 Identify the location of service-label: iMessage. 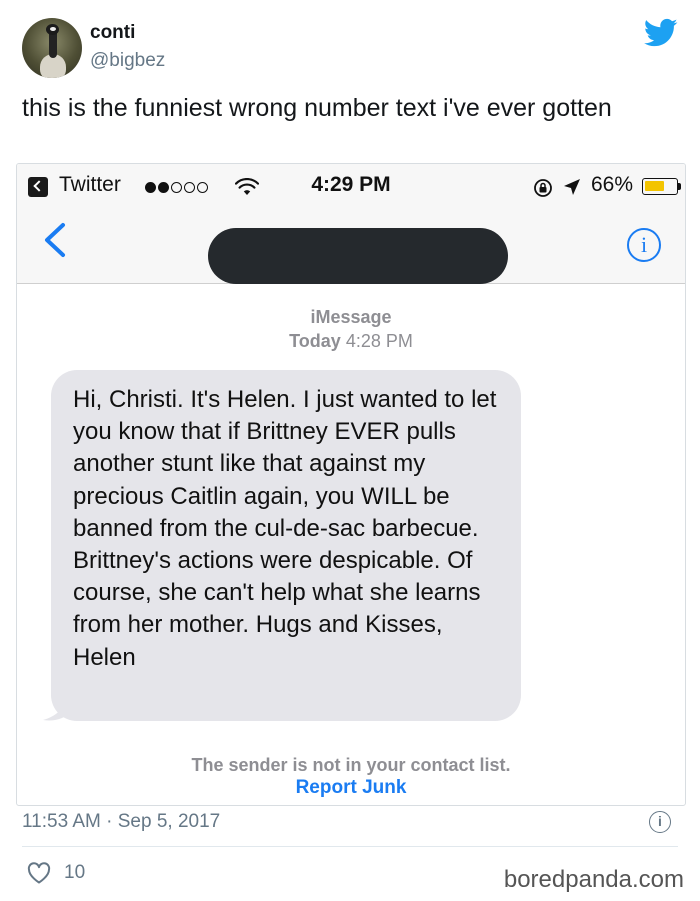
(351, 317).